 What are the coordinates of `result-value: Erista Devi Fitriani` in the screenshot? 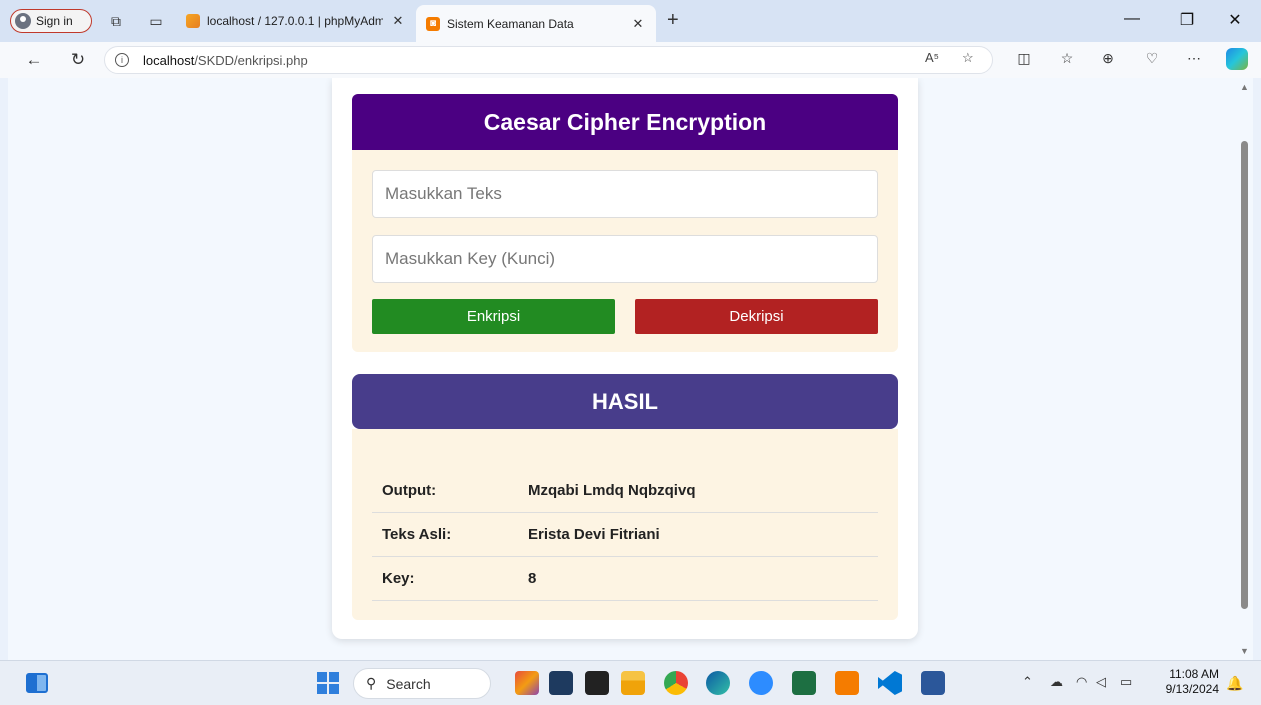 It's located at (594, 534).